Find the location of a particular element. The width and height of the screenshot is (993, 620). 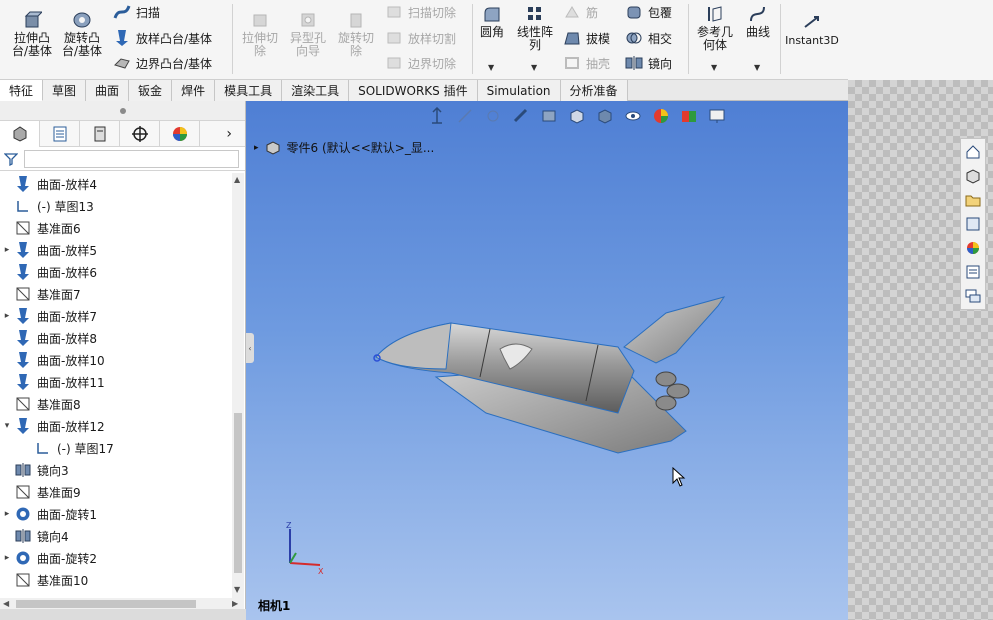

tree-item: 曲面-放样6 is located at coordinates (116, 272).